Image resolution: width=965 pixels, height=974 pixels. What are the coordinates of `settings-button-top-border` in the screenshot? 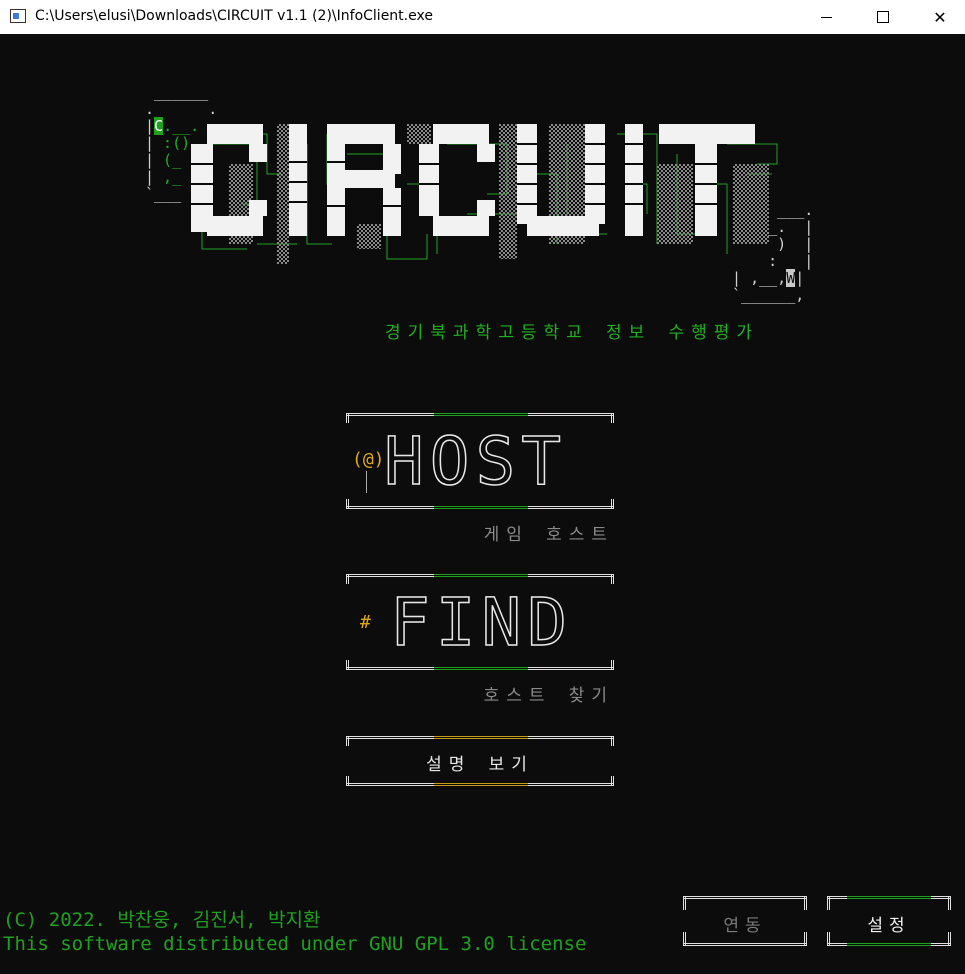 It's located at (889, 897).